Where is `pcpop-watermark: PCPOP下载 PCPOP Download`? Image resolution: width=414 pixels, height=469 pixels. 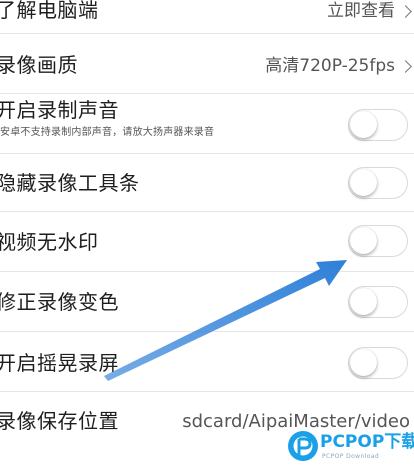 pcpop-watermark: PCPOP下载 PCPOP Download is located at coordinates (350, 447).